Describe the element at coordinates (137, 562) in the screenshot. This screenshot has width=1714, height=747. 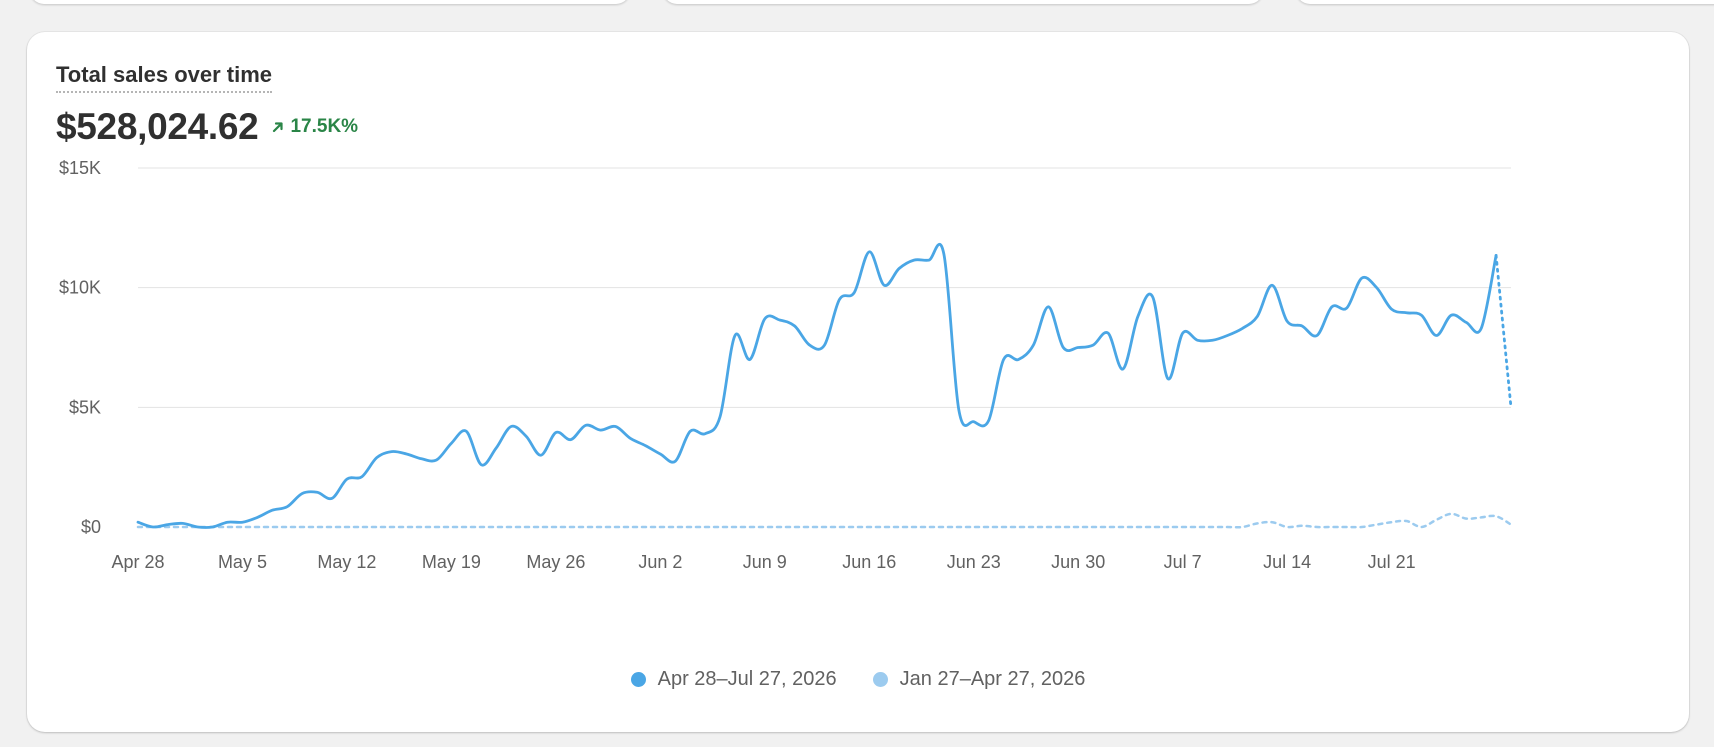
I see `x-tick-label: Apr 28` at that location.